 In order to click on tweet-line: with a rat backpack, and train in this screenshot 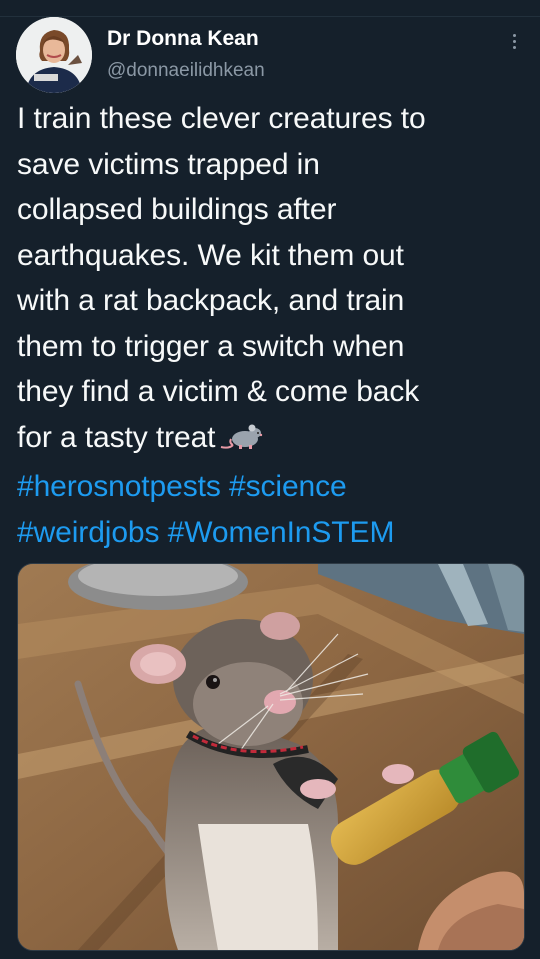, I will do `click(211, 300)`.